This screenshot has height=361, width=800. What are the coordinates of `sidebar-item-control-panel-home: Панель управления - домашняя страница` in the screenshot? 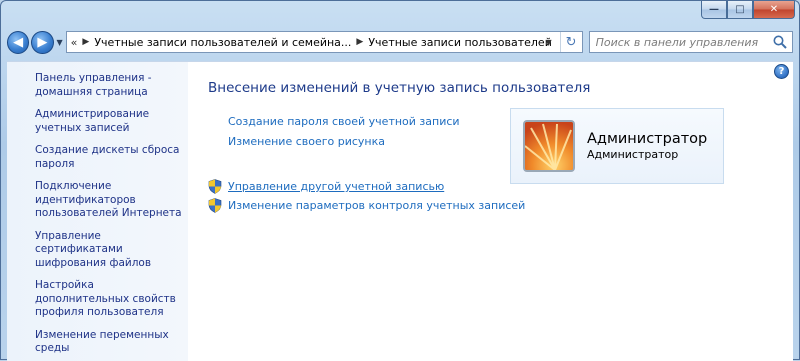 It's located at (111, 85).